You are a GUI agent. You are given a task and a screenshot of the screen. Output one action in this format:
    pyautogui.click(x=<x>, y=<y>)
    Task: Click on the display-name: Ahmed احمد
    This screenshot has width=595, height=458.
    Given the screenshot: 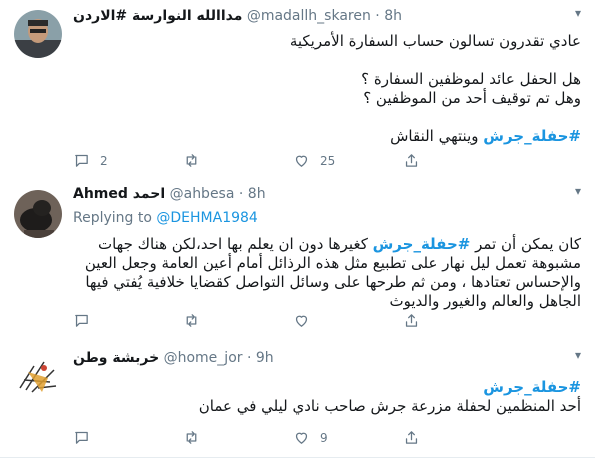 What is the action you would take?
    pyautogui.click(x=119, y=194)
    